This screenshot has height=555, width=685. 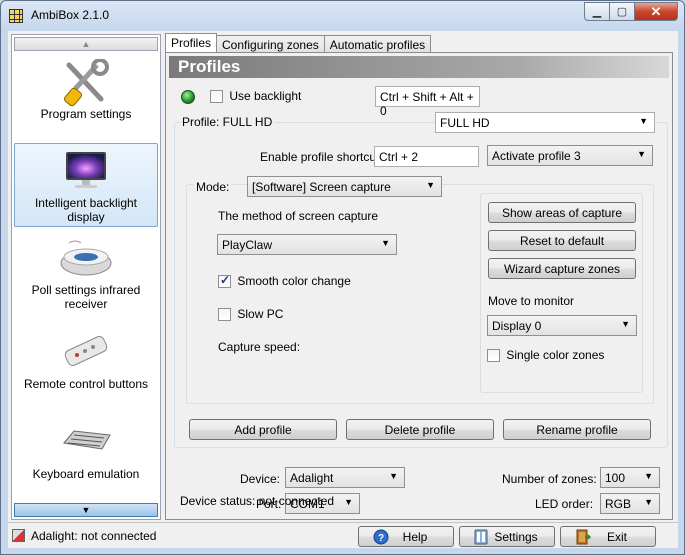 I want to click on reset-default-button: Reset to default, so click(x=562, y=240).